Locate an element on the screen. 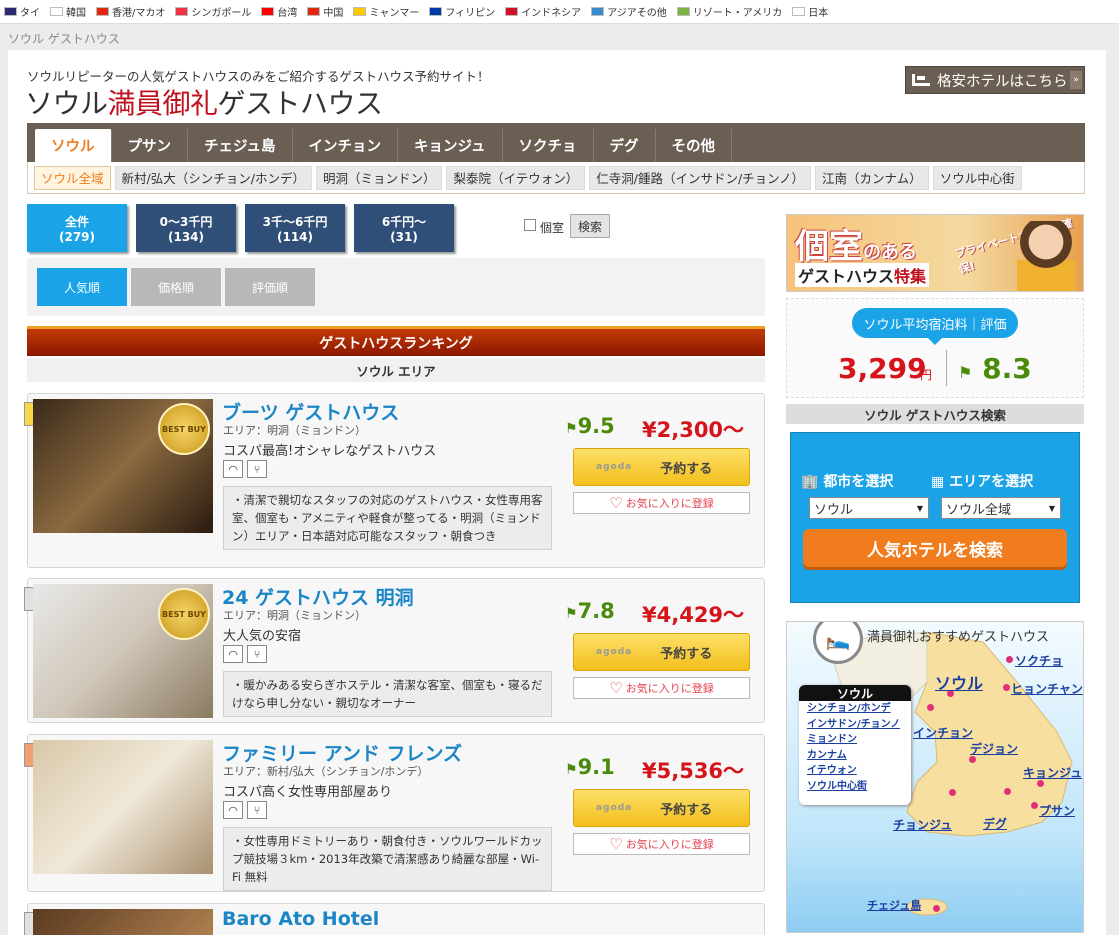 Image resolution: width=1119 pixels, height=935 pixels. book-label: 予約する is located at coordinates (686, 469).